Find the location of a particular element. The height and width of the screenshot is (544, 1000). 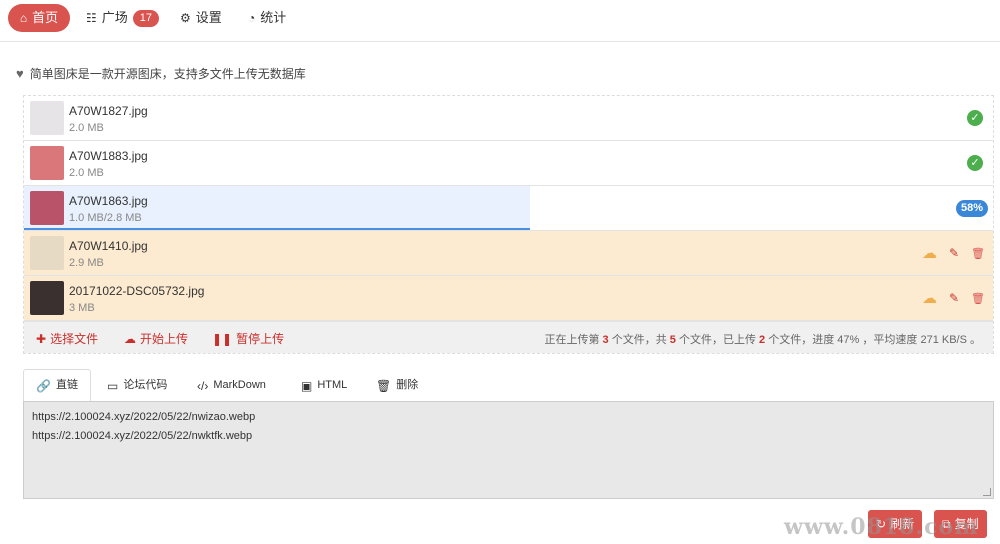

home-icon: ⌂ is located at coordinates (23, 18).